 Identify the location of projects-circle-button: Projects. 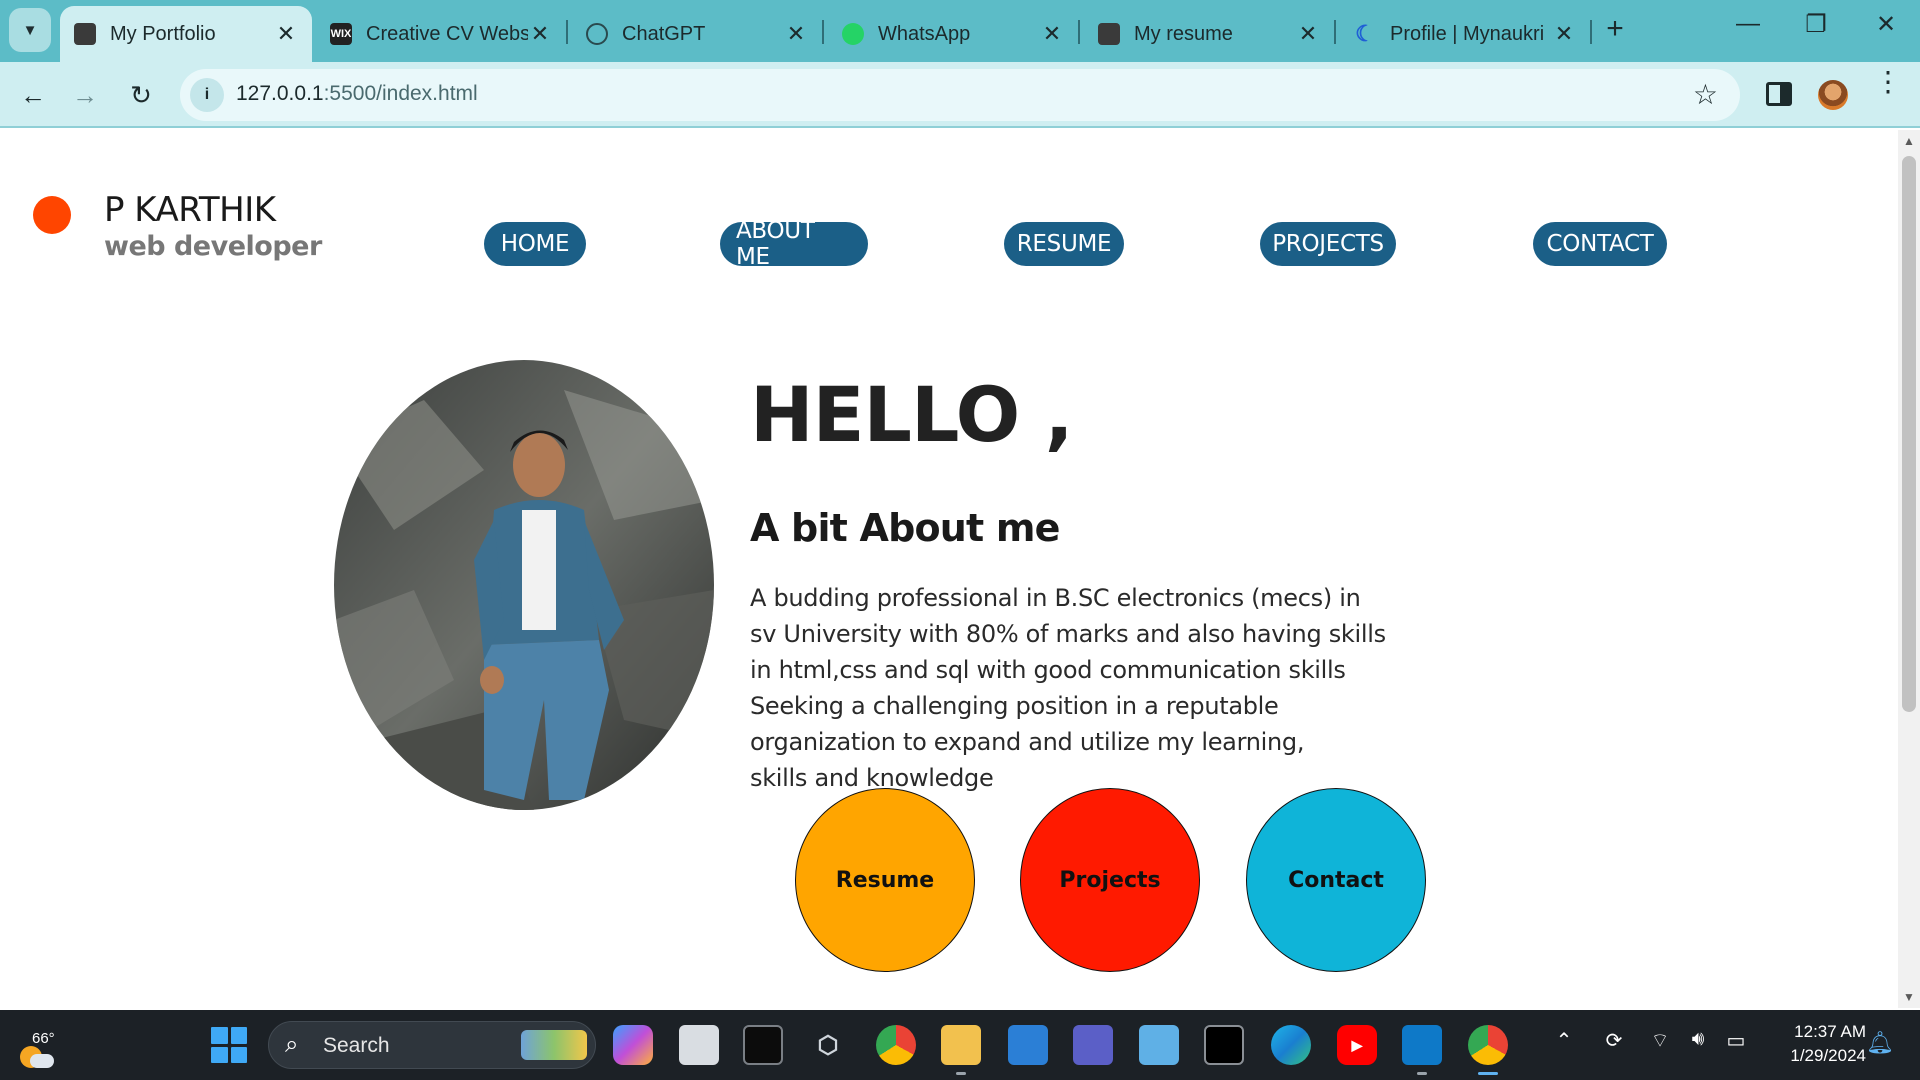
(1110, 880).